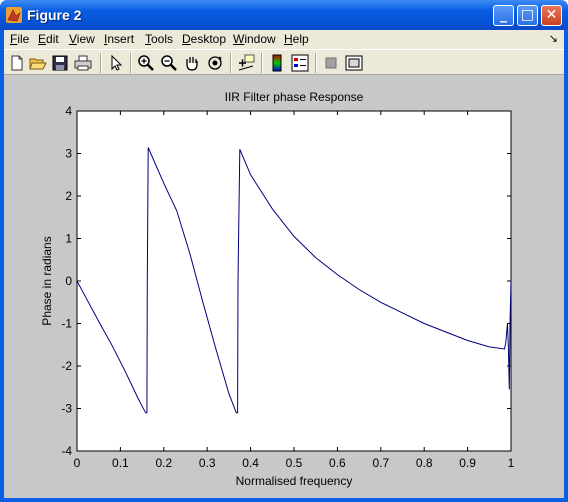 The height and width of the screenshot is (502, 568). What do you see at coordinates (60, 63) in the screenshot?
I see `save-icon` at bounding box center [60, 63].